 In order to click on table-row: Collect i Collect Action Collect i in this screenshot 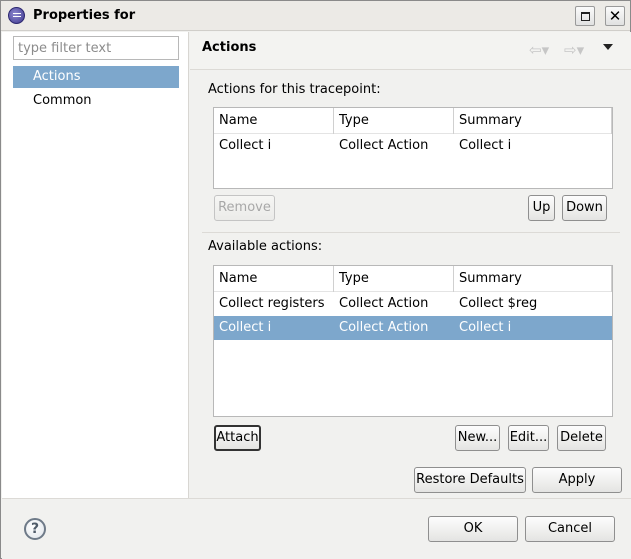, I will do `click(413, 146)`.